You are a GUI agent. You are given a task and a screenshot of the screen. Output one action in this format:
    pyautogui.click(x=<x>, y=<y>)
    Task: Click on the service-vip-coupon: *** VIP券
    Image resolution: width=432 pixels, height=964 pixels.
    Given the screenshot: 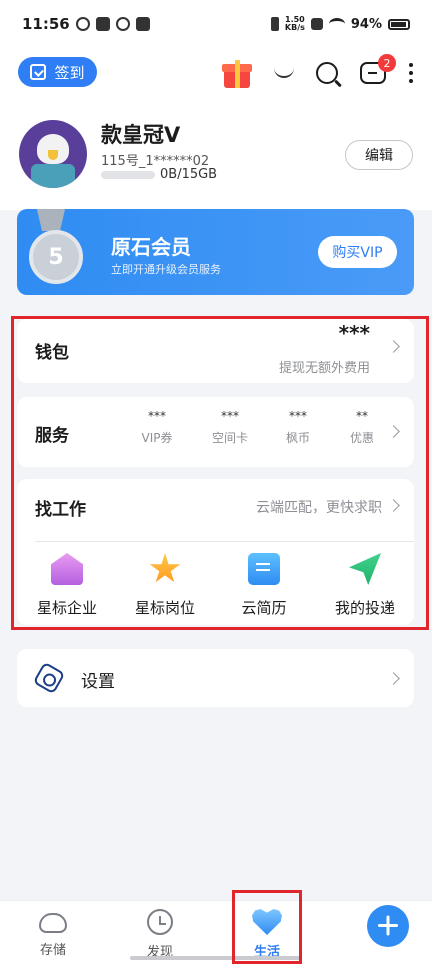 What is the action you would take?
    pyautogui.click(x=157, y=427)
    